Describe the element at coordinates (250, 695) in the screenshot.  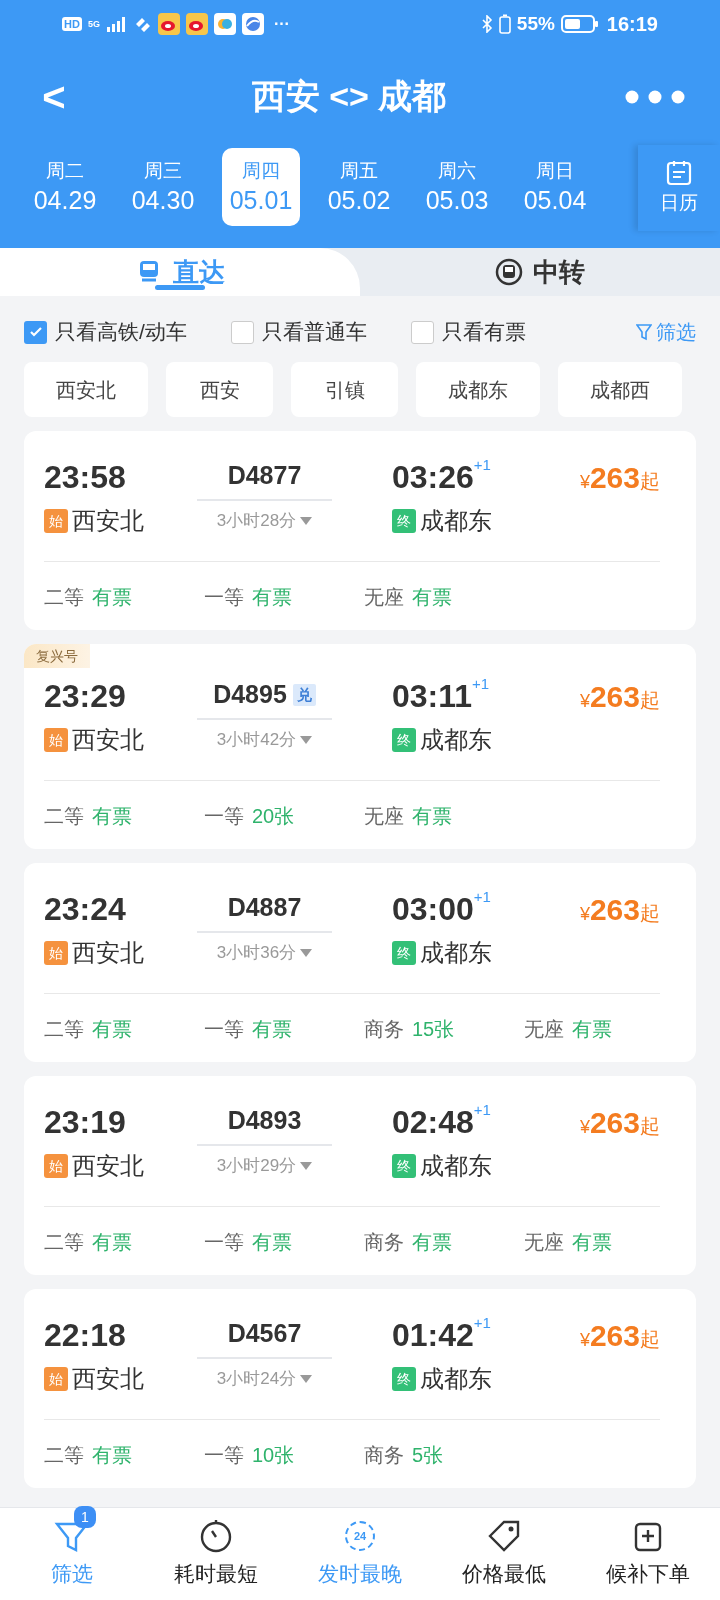
I see `train-number: D4895` at that location.